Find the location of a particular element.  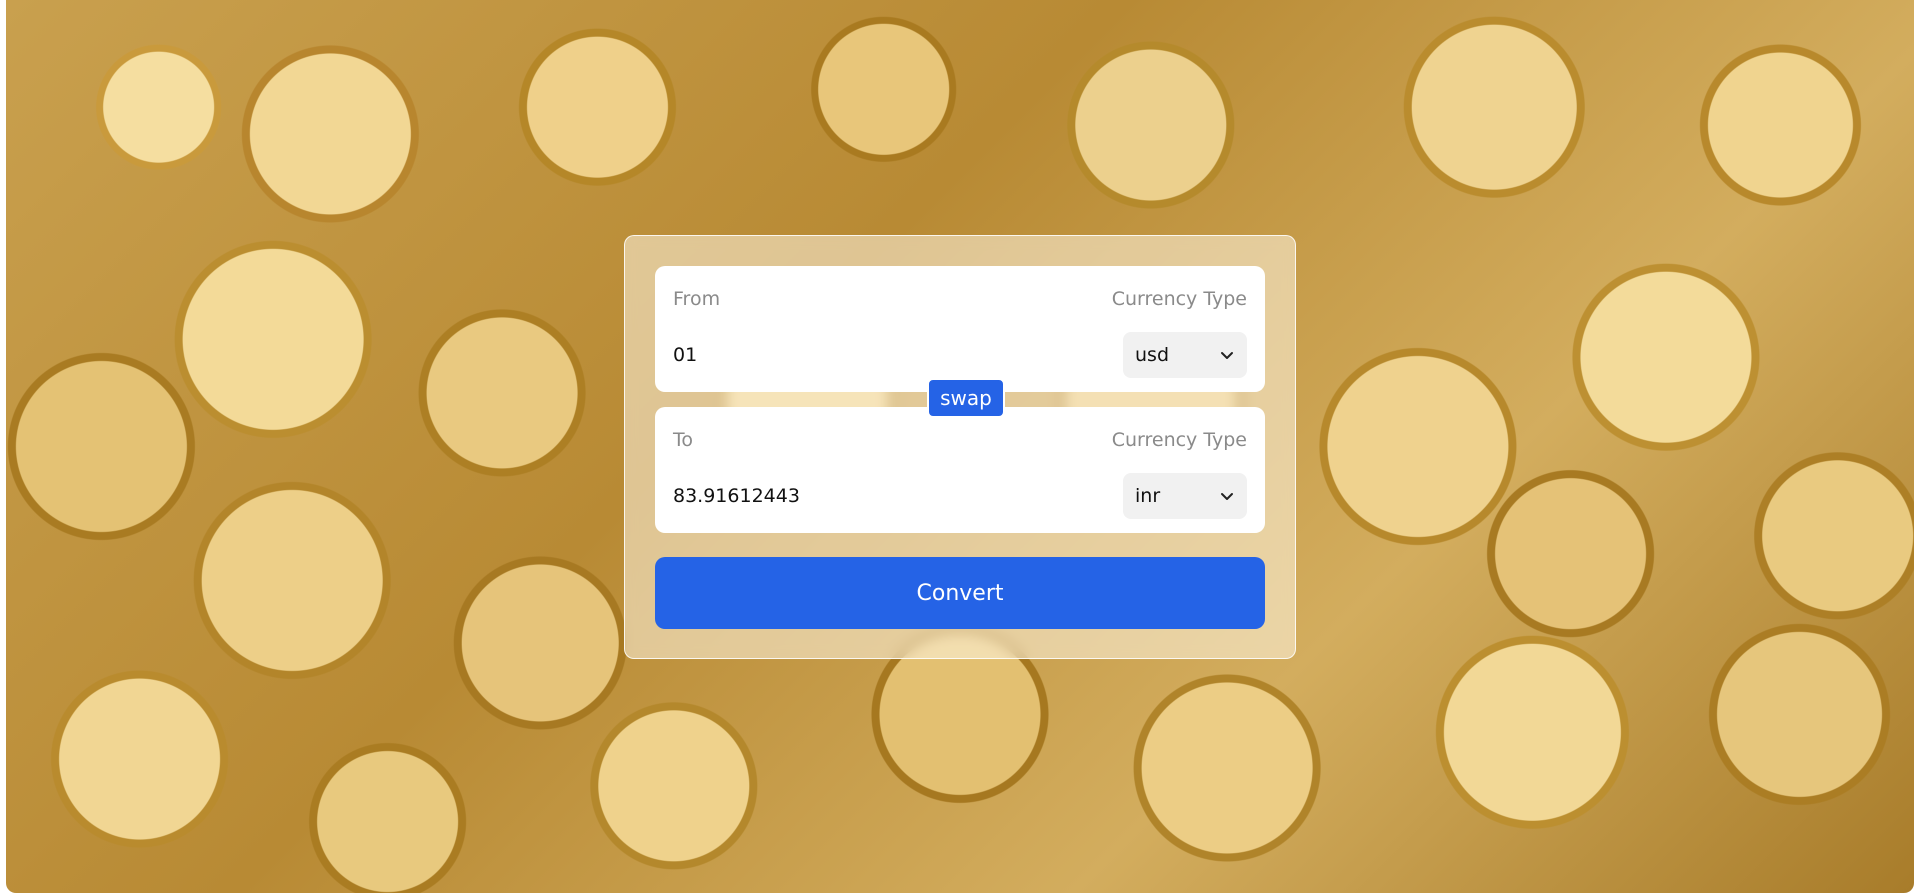

from-currency-select: usd is located at coordinates (1185, 355).